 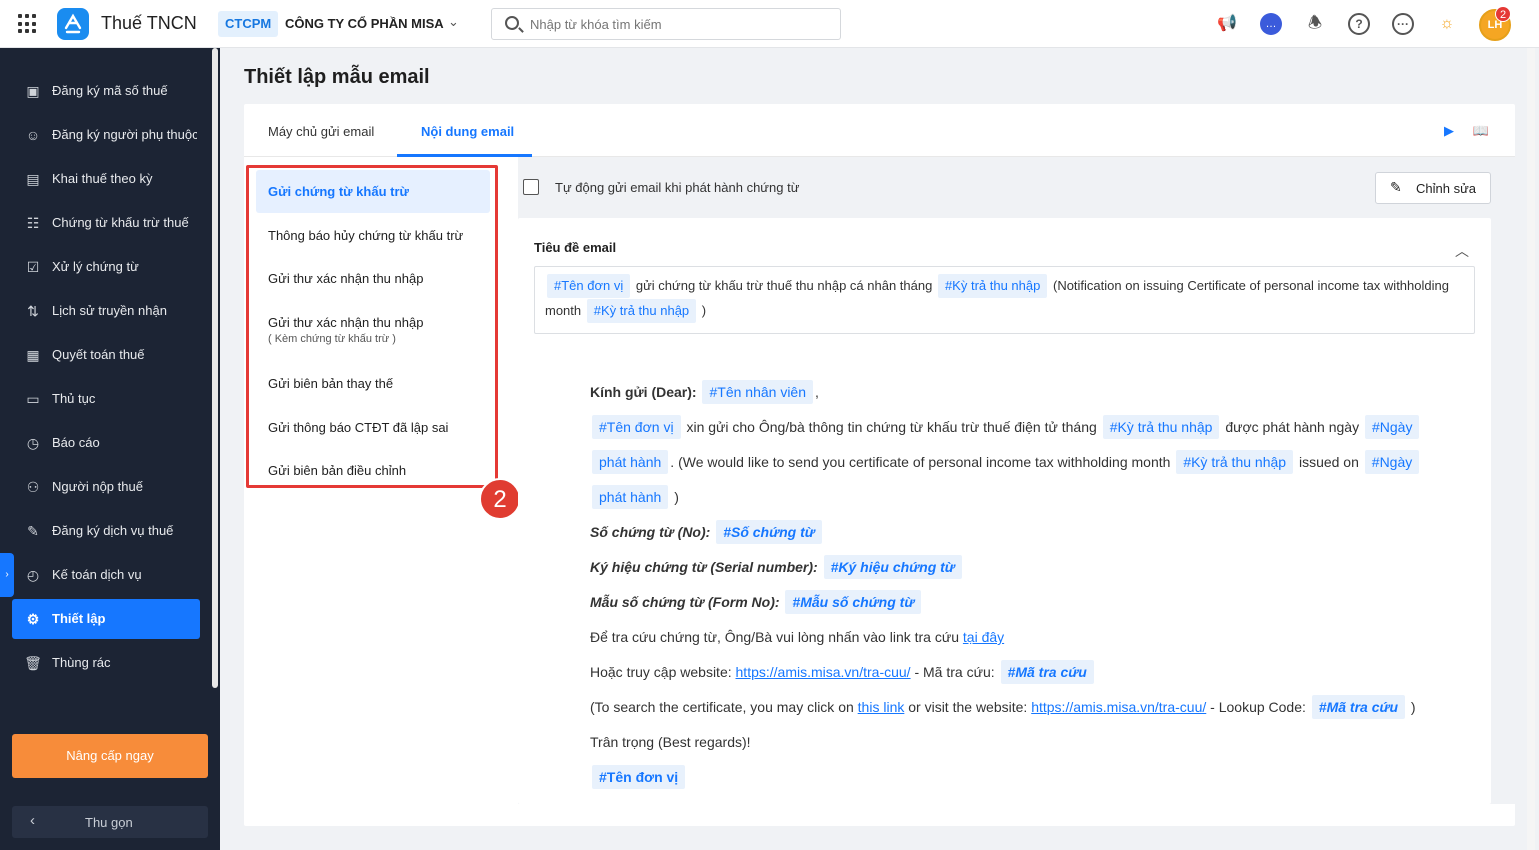 I want to click on sidebar-item-periodic-tax: ▤ Khai thuế theo kỳ, so click(x=106, y=179).